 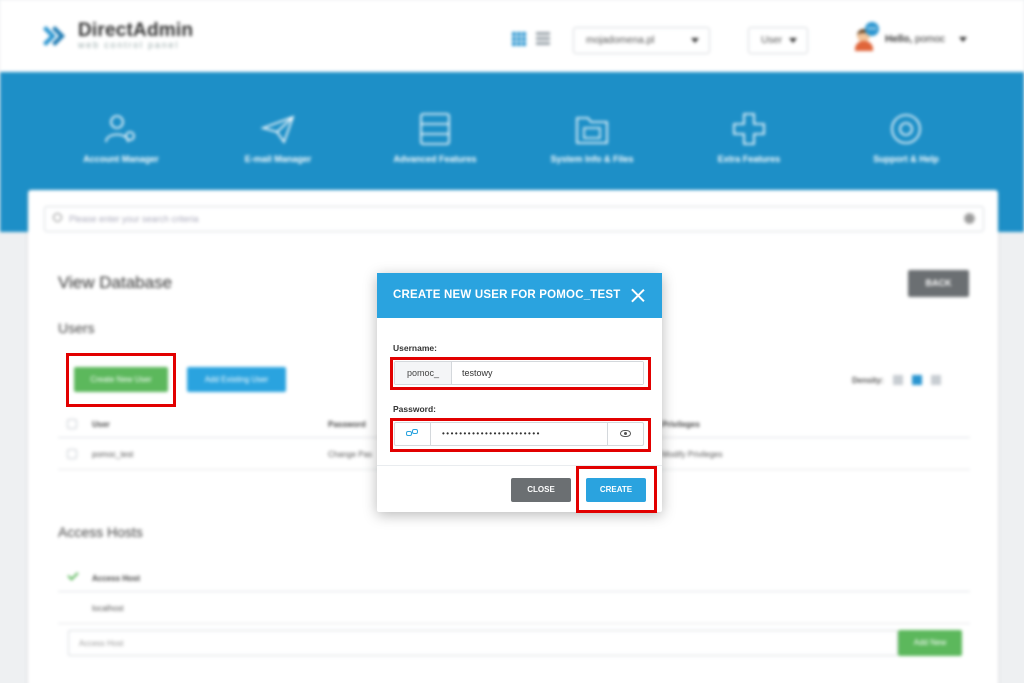 What do you see at coordinates (347, 424) in the screenshot?
I see `column-header: Password` at bounding box center [347, 424].